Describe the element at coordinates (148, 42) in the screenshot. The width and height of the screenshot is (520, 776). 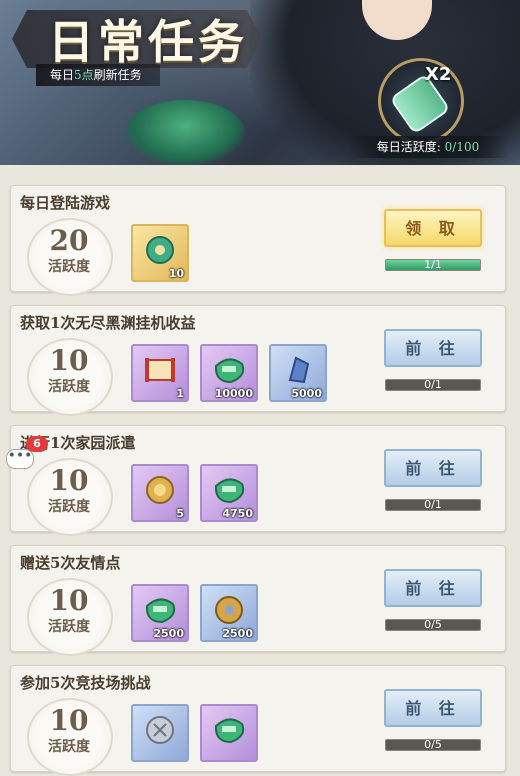
I see `page-title: 日常任务` at that location.